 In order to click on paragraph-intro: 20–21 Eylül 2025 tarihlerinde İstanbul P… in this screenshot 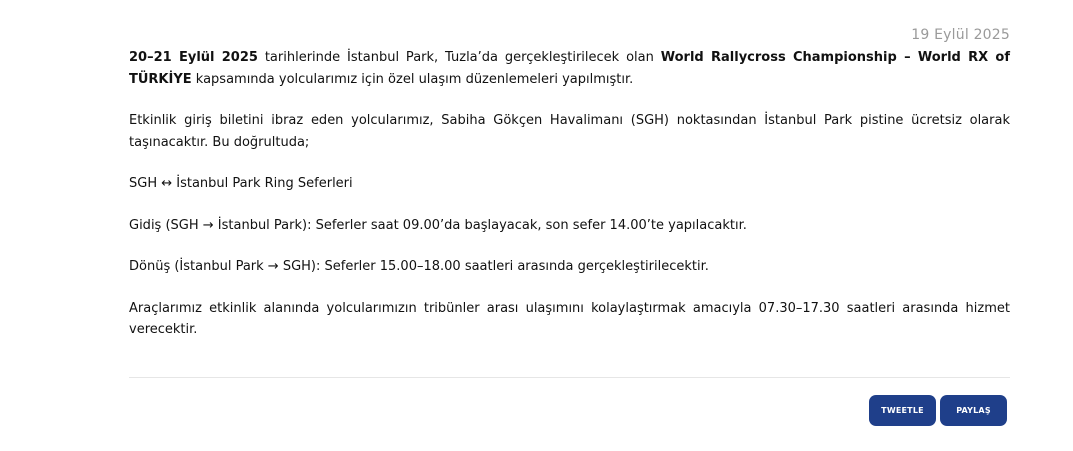, I will do `click(569, 68)`.